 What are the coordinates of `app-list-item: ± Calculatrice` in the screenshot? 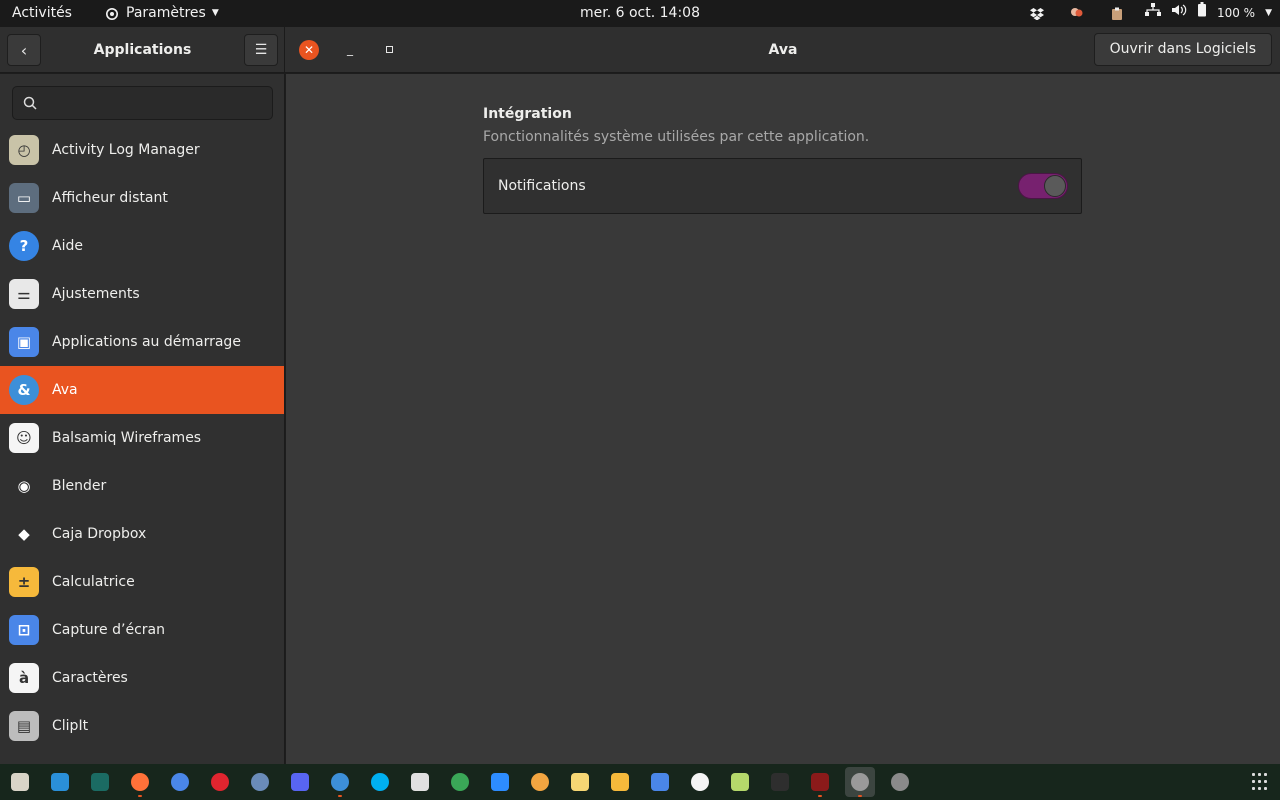 It's located at (142, 582).